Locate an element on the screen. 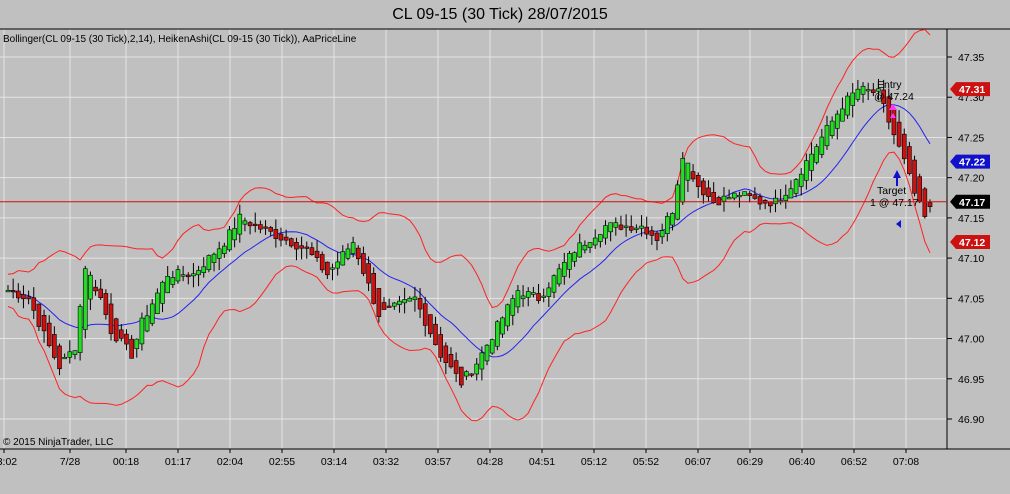 Image resolution: width=1010 pixels, height=494 pixels. y-tick-label: 46.95 is located at coordinates (971, 380).